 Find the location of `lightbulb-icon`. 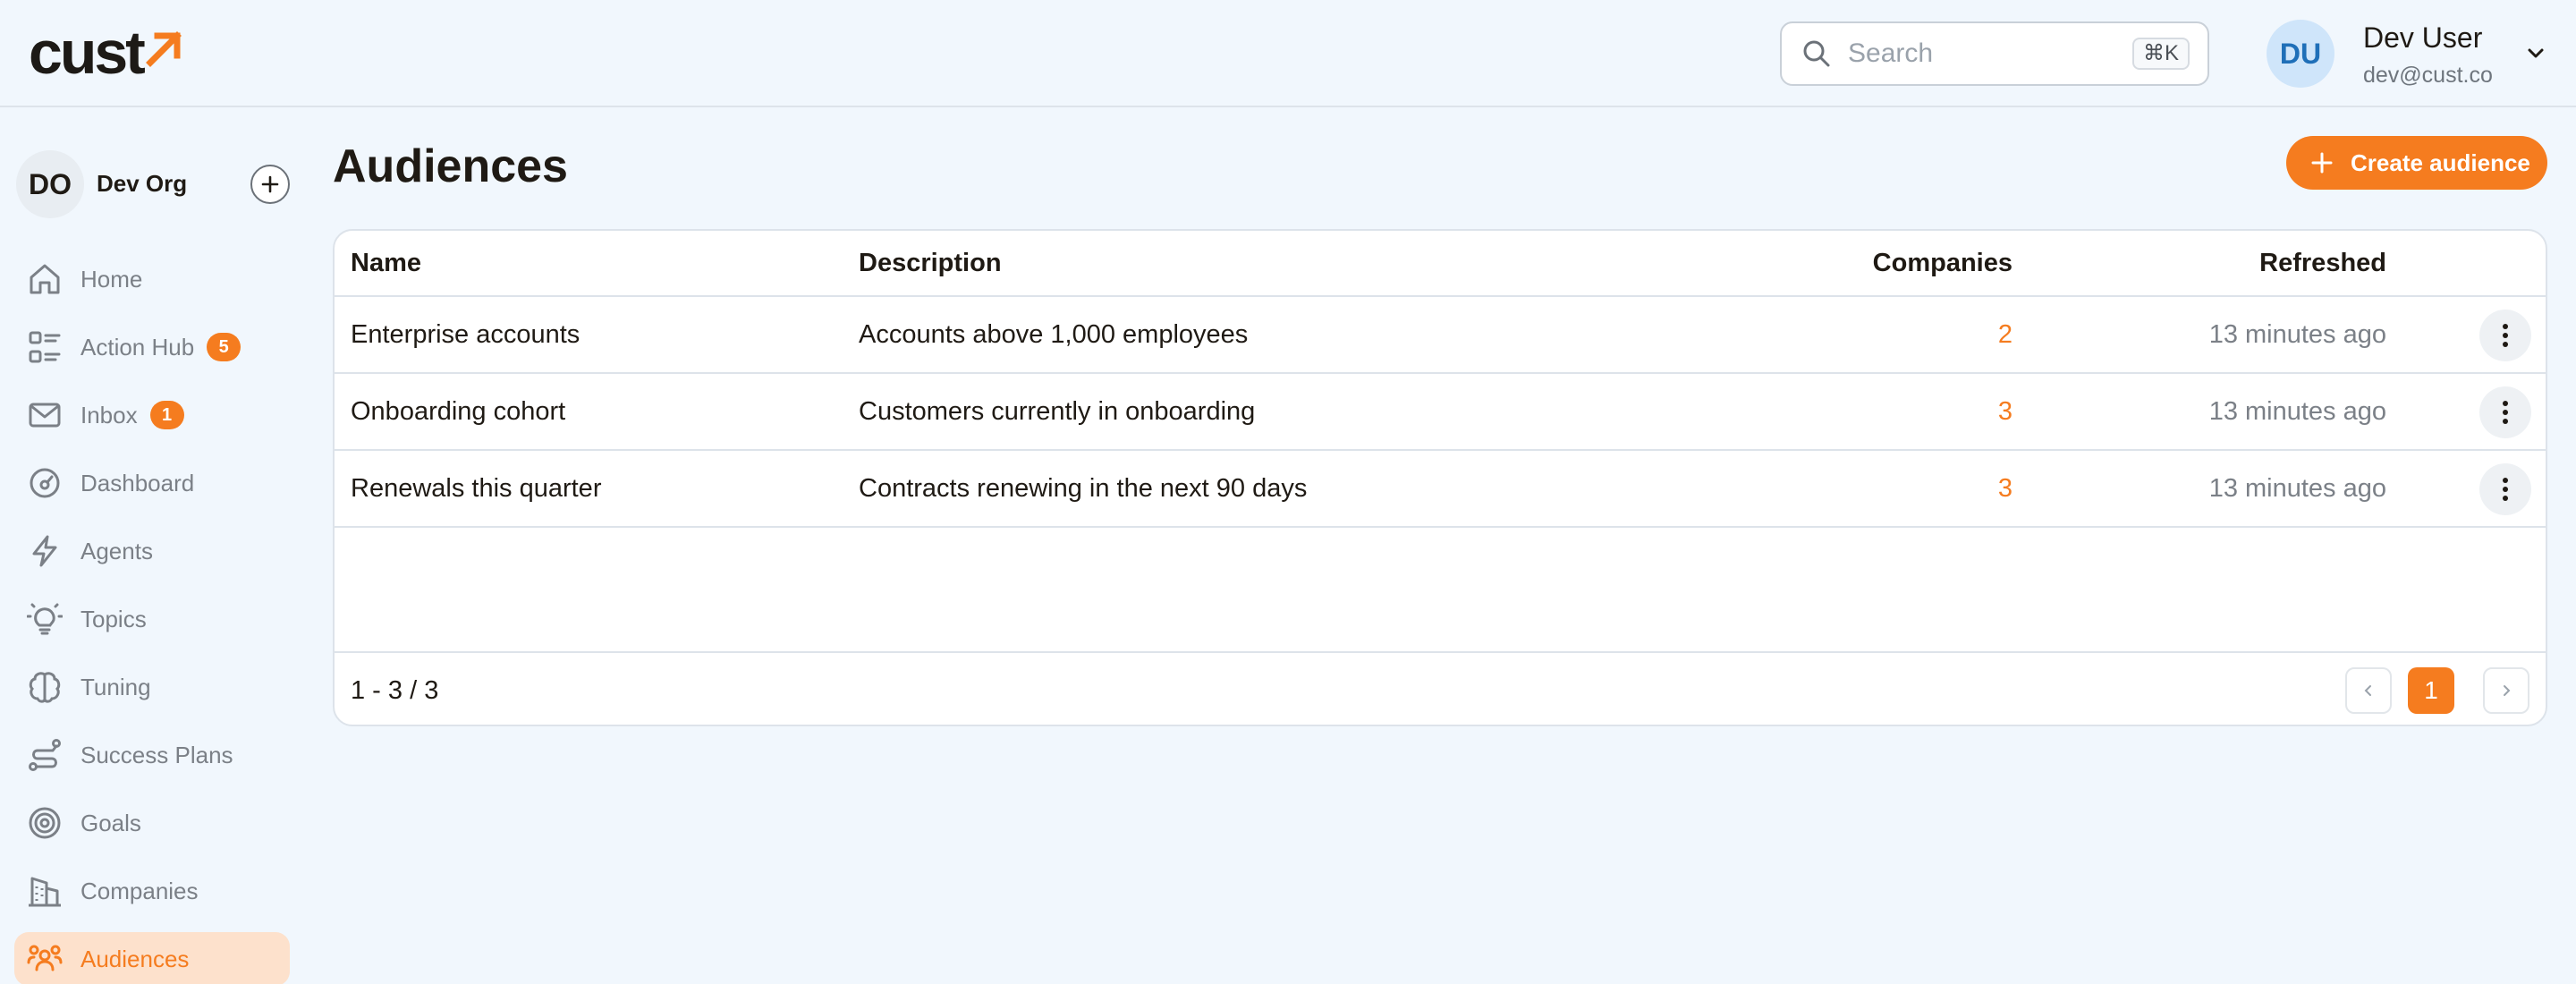

lightbulb-icon is located at coordinates (44, 619).